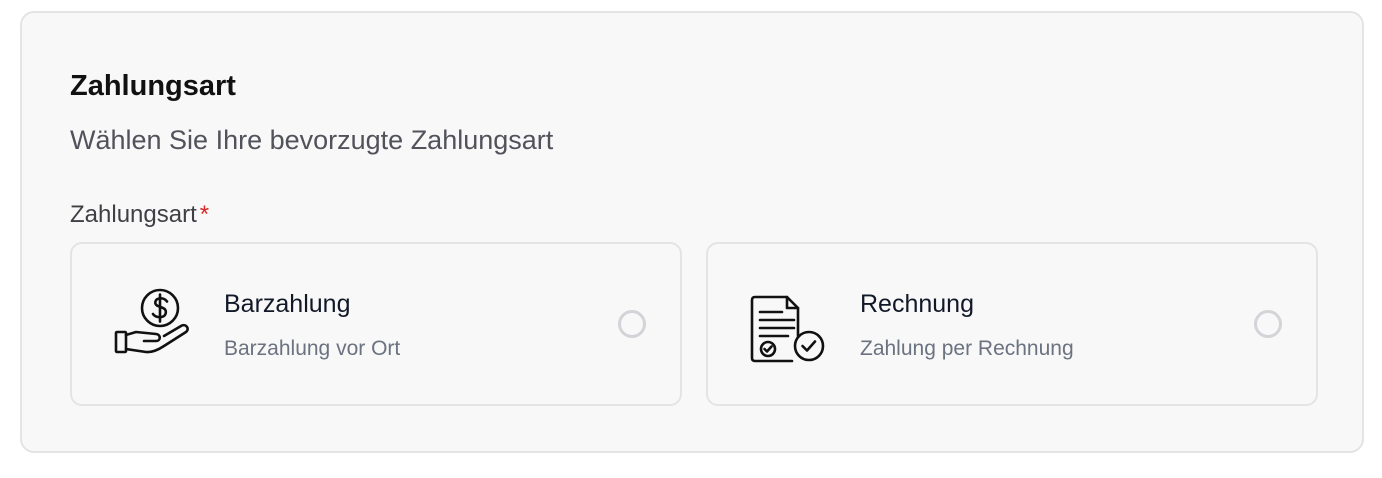 The image size is (1382, 478). What do you see at coordinates (1268, 324) in the screenshot?
I see `option-radio-rechnung` at bounding box center [1268, 324].